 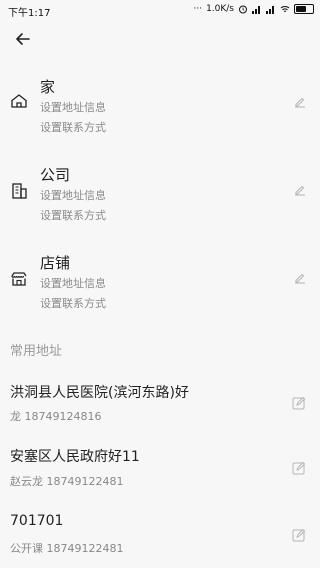 What do you see at coordinates (160, 41) in the screenshot?
I see `top-bar` at bounding box center [160, 41].